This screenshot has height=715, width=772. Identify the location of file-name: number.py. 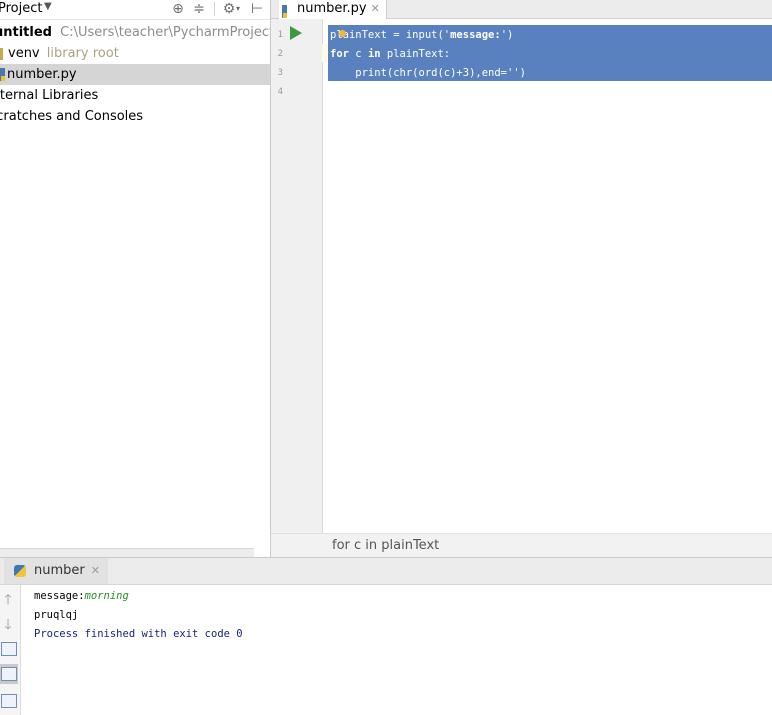
(42, 74).